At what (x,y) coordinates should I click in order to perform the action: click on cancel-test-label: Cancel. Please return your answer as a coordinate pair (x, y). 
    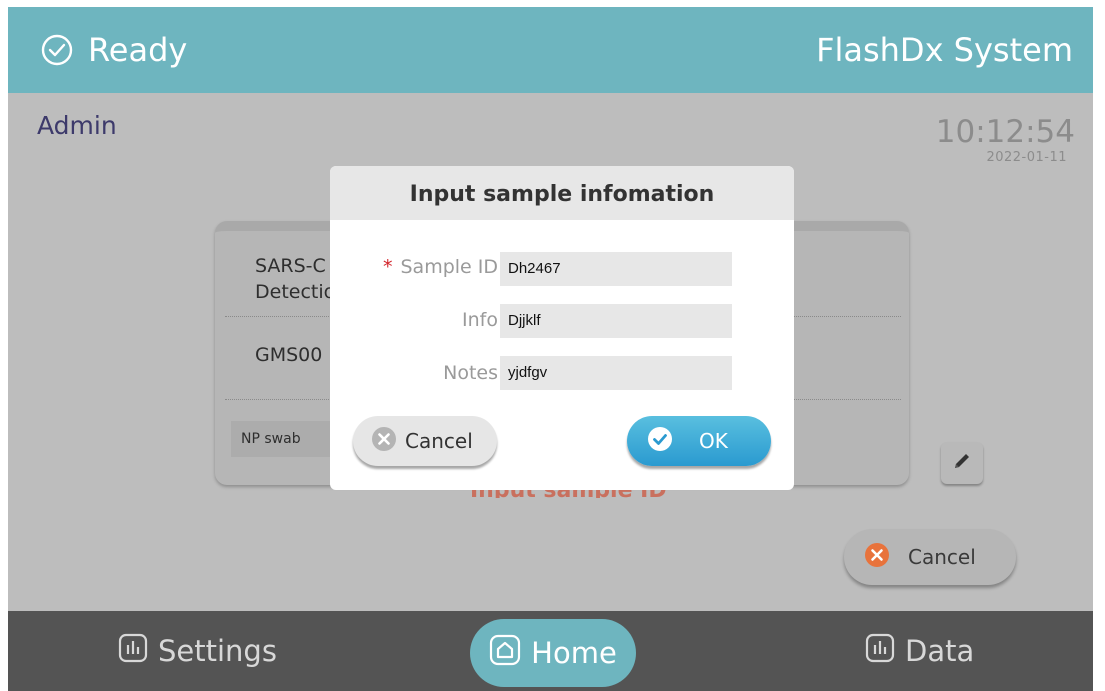
    Looking at the image, I should click on (942, 557).